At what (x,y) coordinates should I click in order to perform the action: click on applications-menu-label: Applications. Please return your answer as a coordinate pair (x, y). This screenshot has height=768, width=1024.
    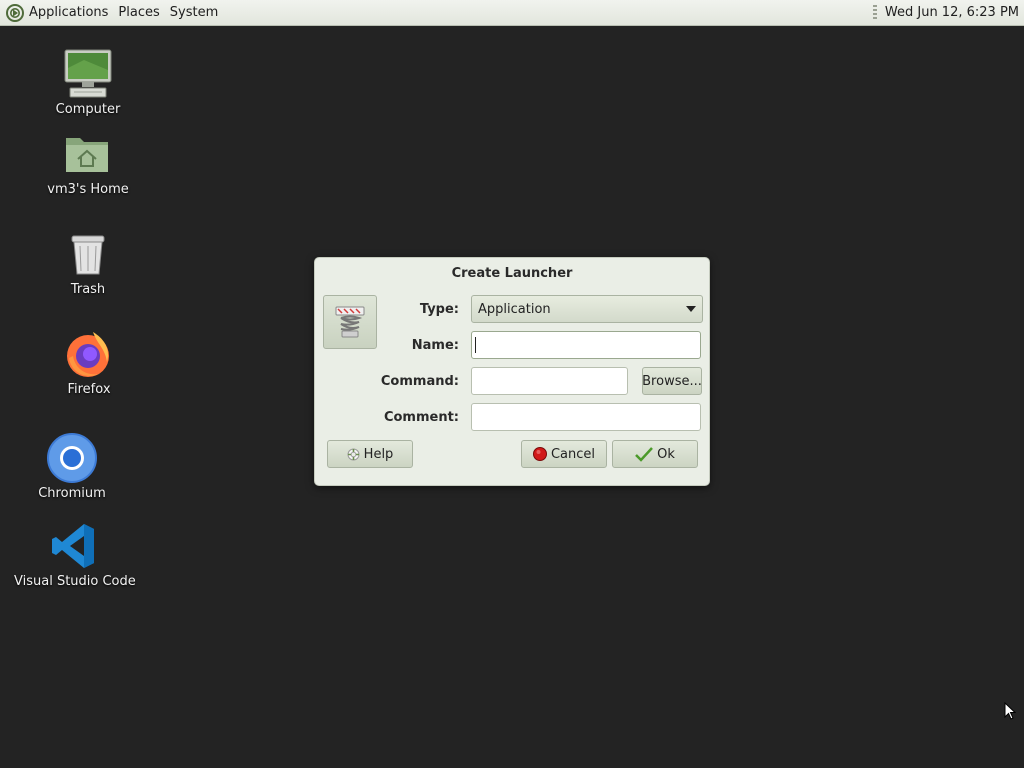
    Looking at the image, I should click on (69, 12).